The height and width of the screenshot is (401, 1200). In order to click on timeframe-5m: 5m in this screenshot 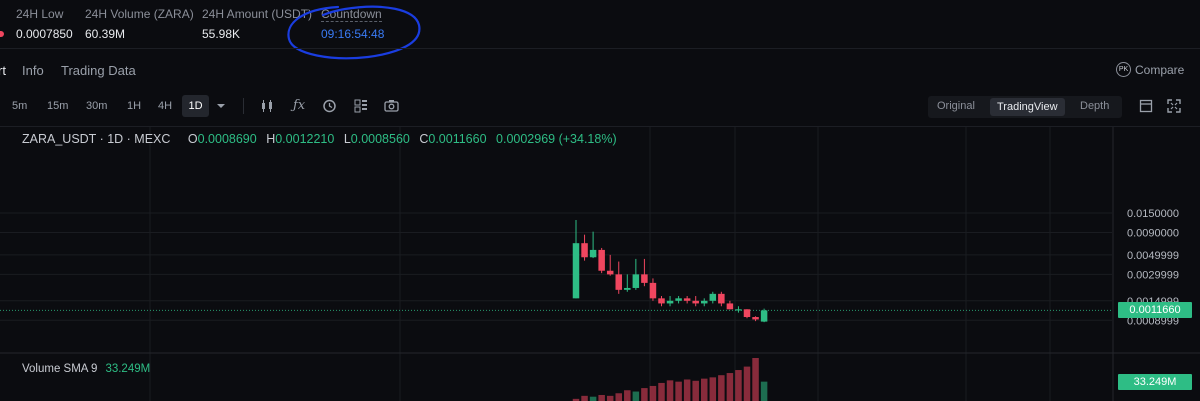, I will do `click(19, 106)`.